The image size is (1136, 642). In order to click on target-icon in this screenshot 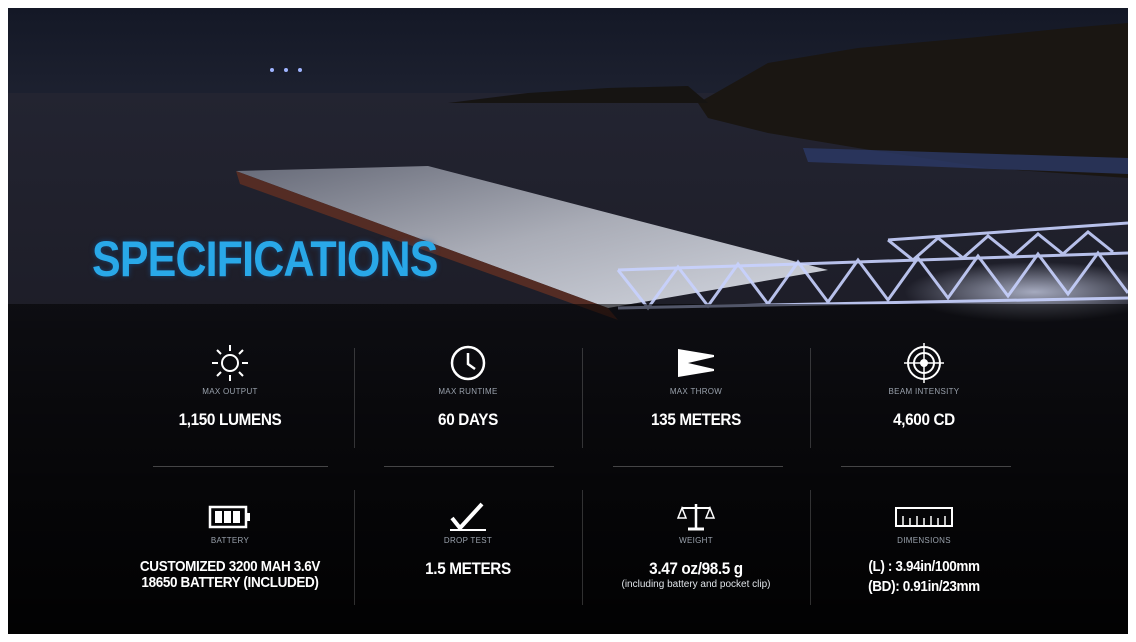, I will do `click(924, 363)`.